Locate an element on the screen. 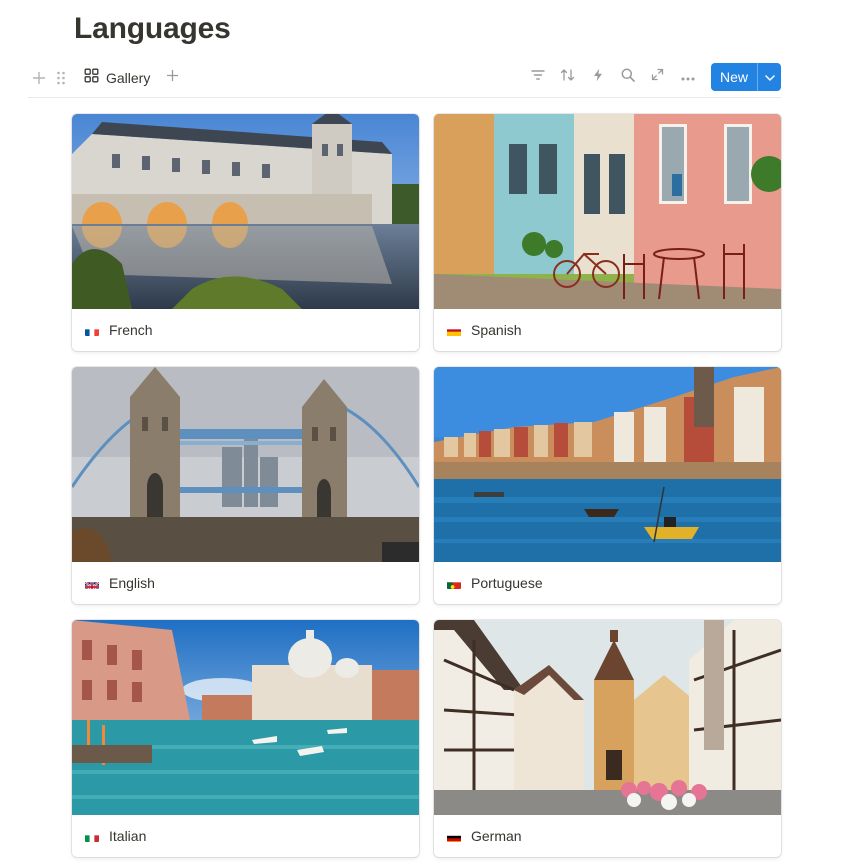 The image size is (851, 864). sort-icon is located at coordinates (567, 77).